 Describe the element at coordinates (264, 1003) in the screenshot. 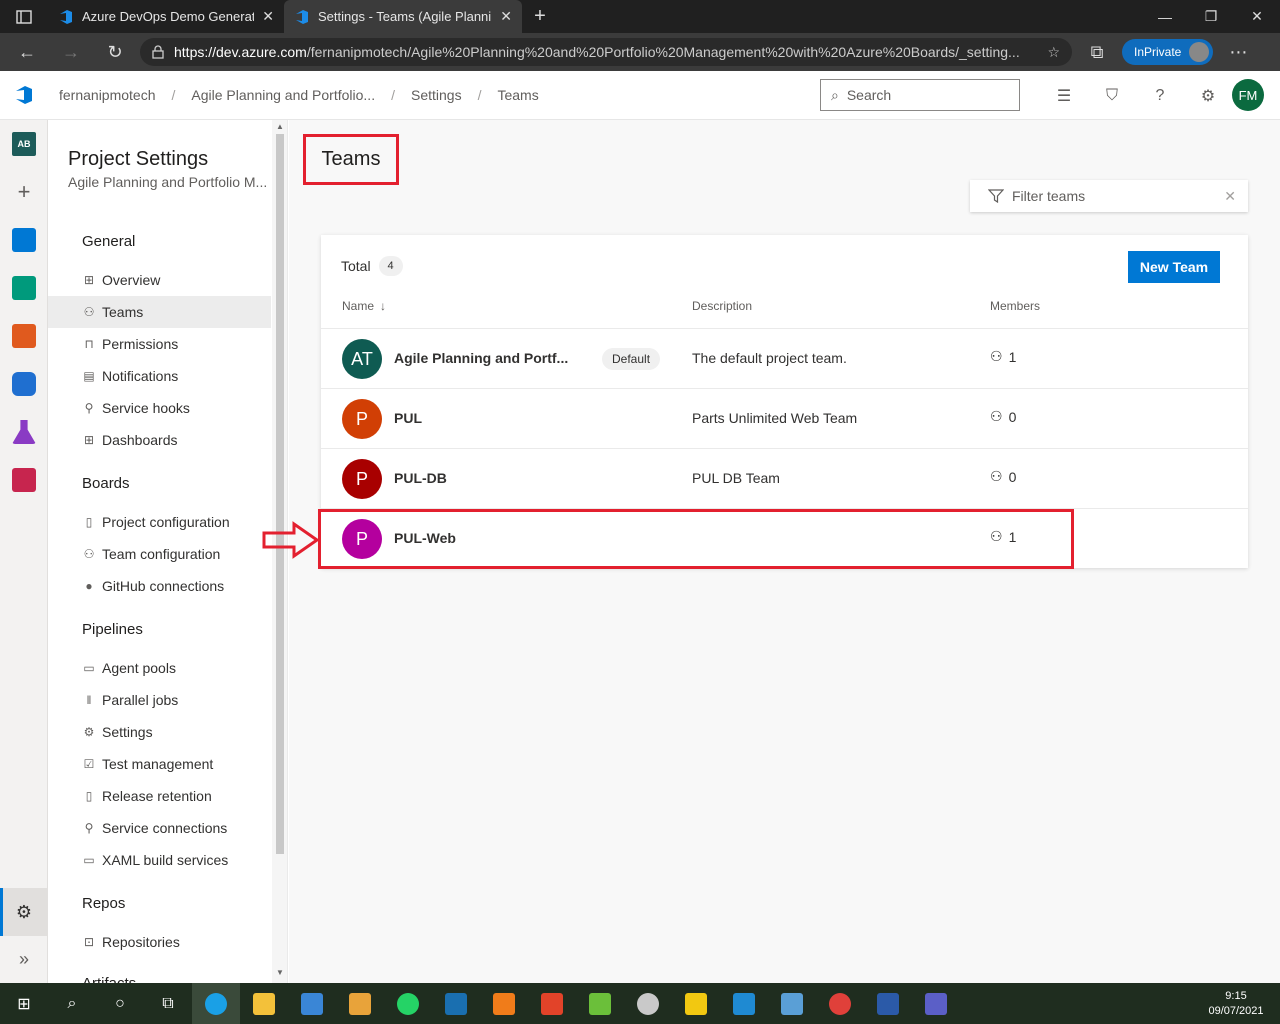

I see `file-explorer-icon` at that location.